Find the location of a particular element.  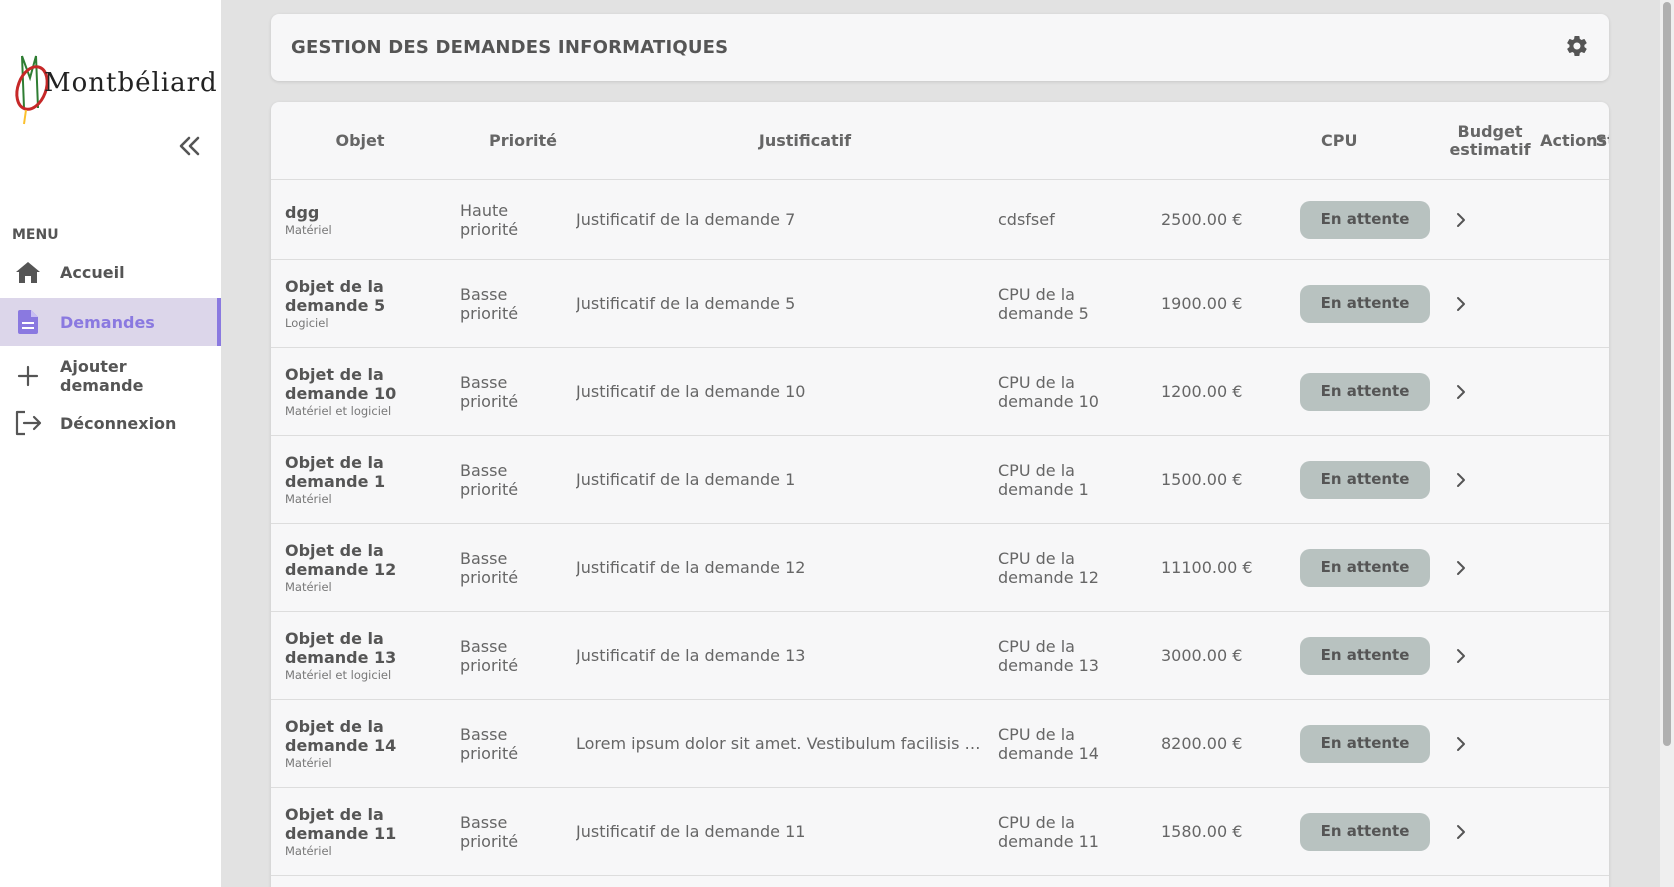

plus-icon is located at coordinates (28, 376).